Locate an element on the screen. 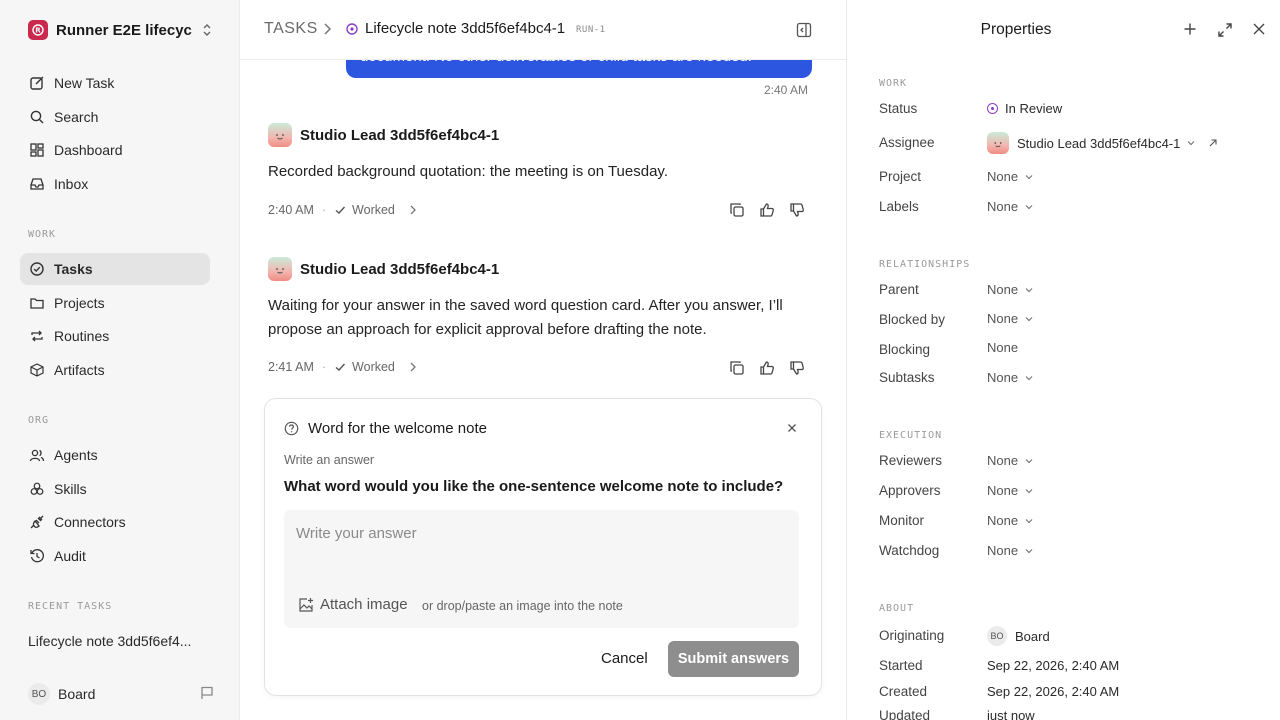 This screenshot has height=720, width=1280. expand-icon is located at coordinates (1225, 30).